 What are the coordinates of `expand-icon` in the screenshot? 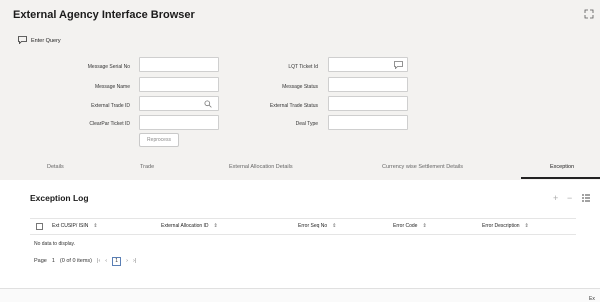 It's located at (589, 14).